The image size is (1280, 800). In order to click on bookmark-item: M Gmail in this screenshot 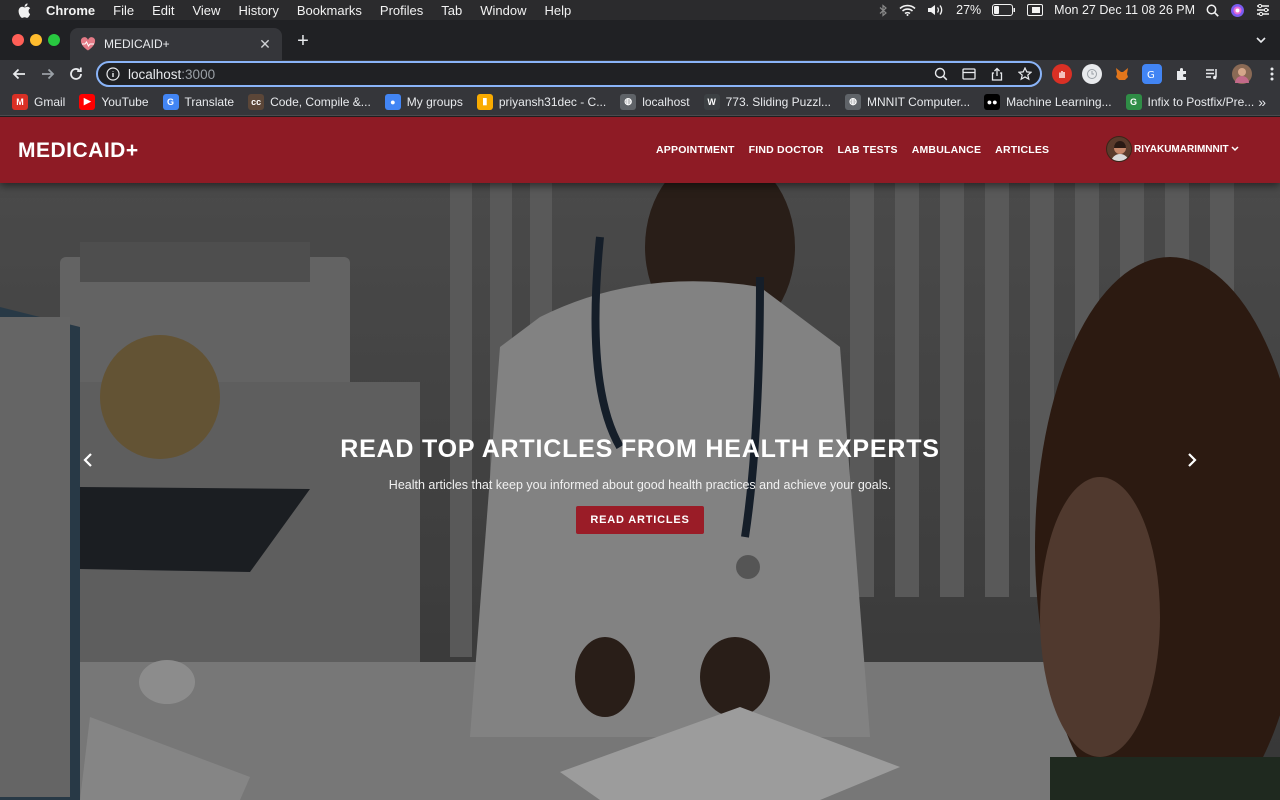, I will do `click(39, 101)`.